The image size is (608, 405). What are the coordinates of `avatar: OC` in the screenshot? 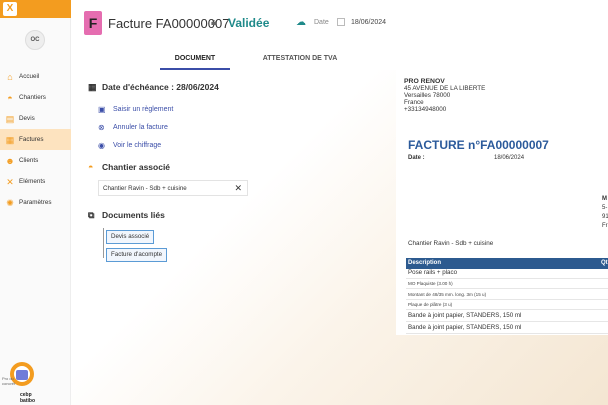 It's located at (35, 40).